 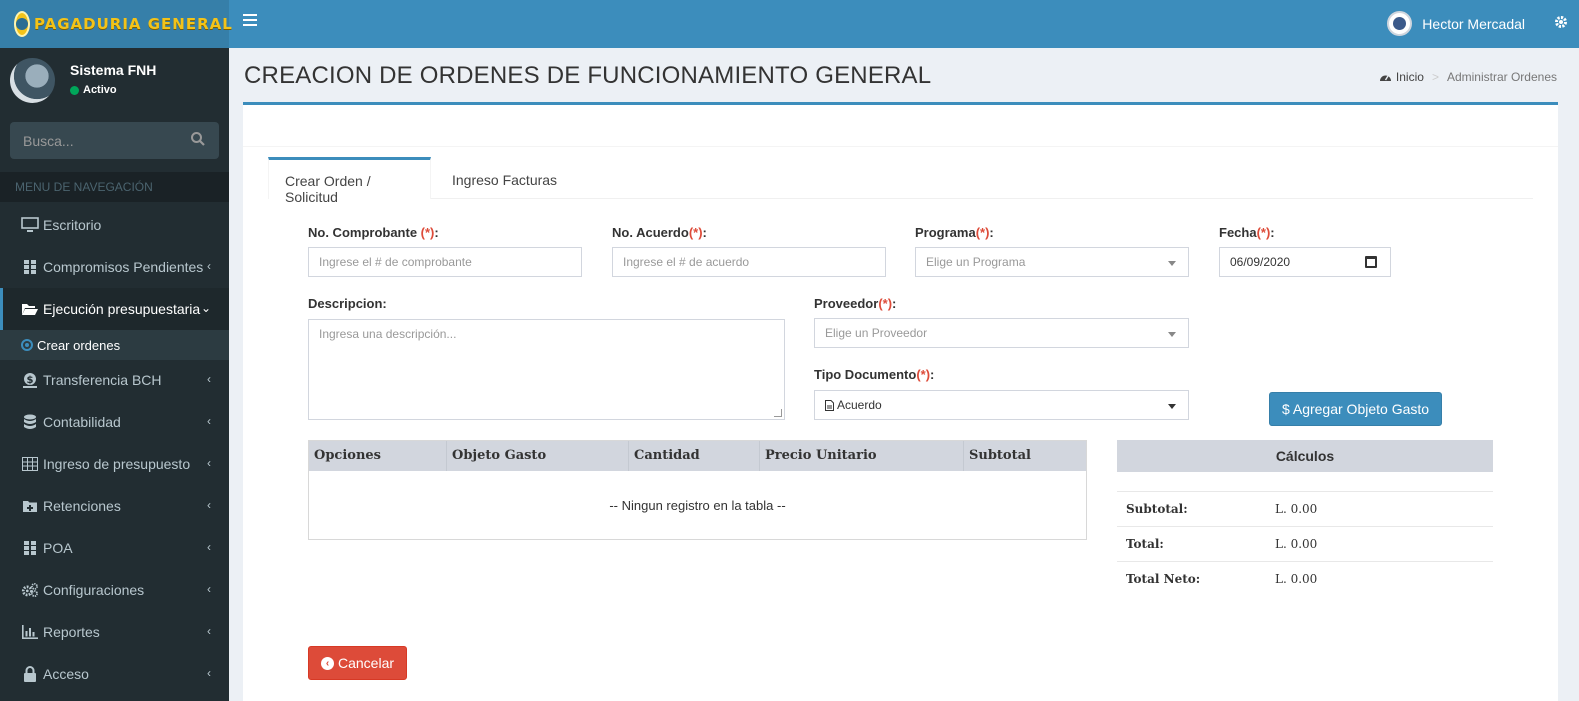 I want to click on resize-handle, so click(x=778, y=413).